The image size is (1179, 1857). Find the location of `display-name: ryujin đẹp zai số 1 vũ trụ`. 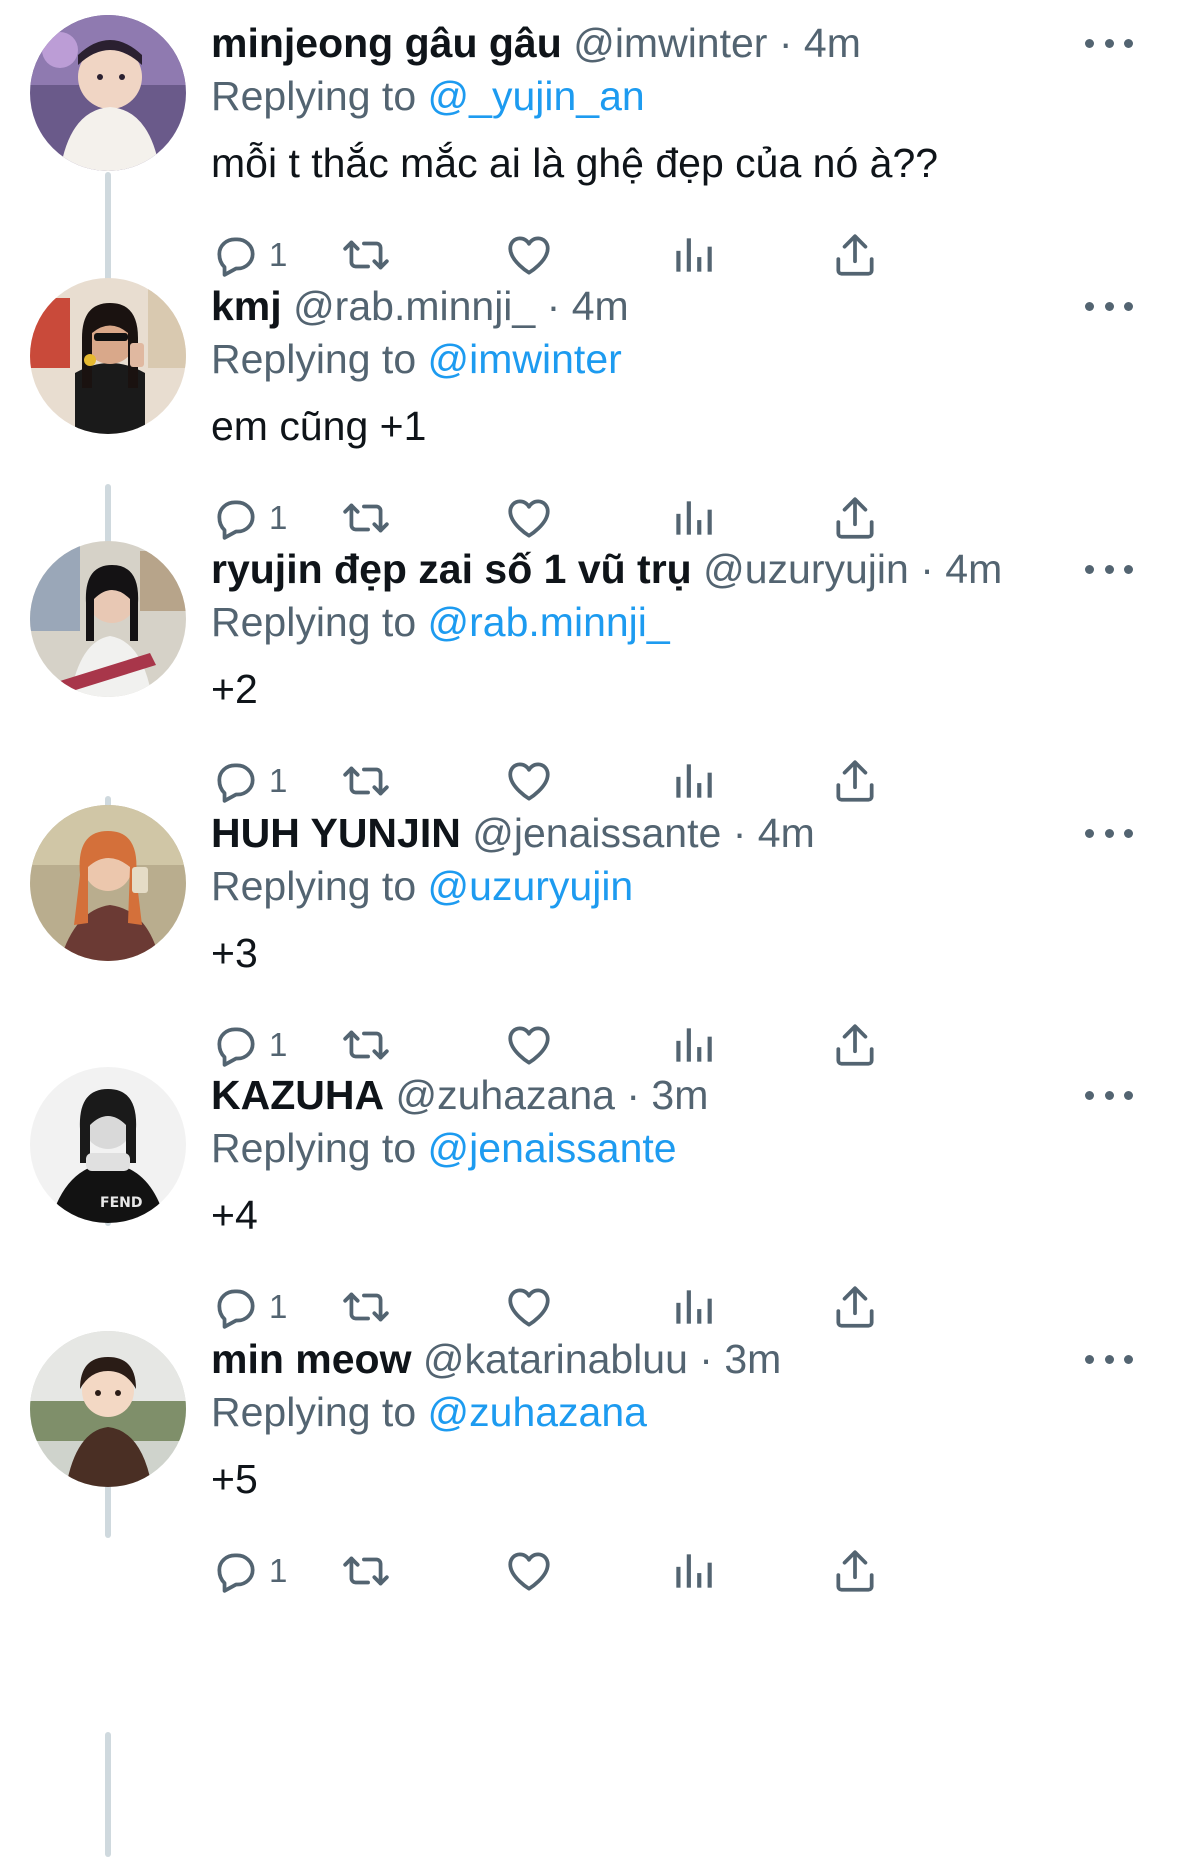

display-name: ryujin đẹp zai số 1 vũ trụ is located at coordinates (451, 569).